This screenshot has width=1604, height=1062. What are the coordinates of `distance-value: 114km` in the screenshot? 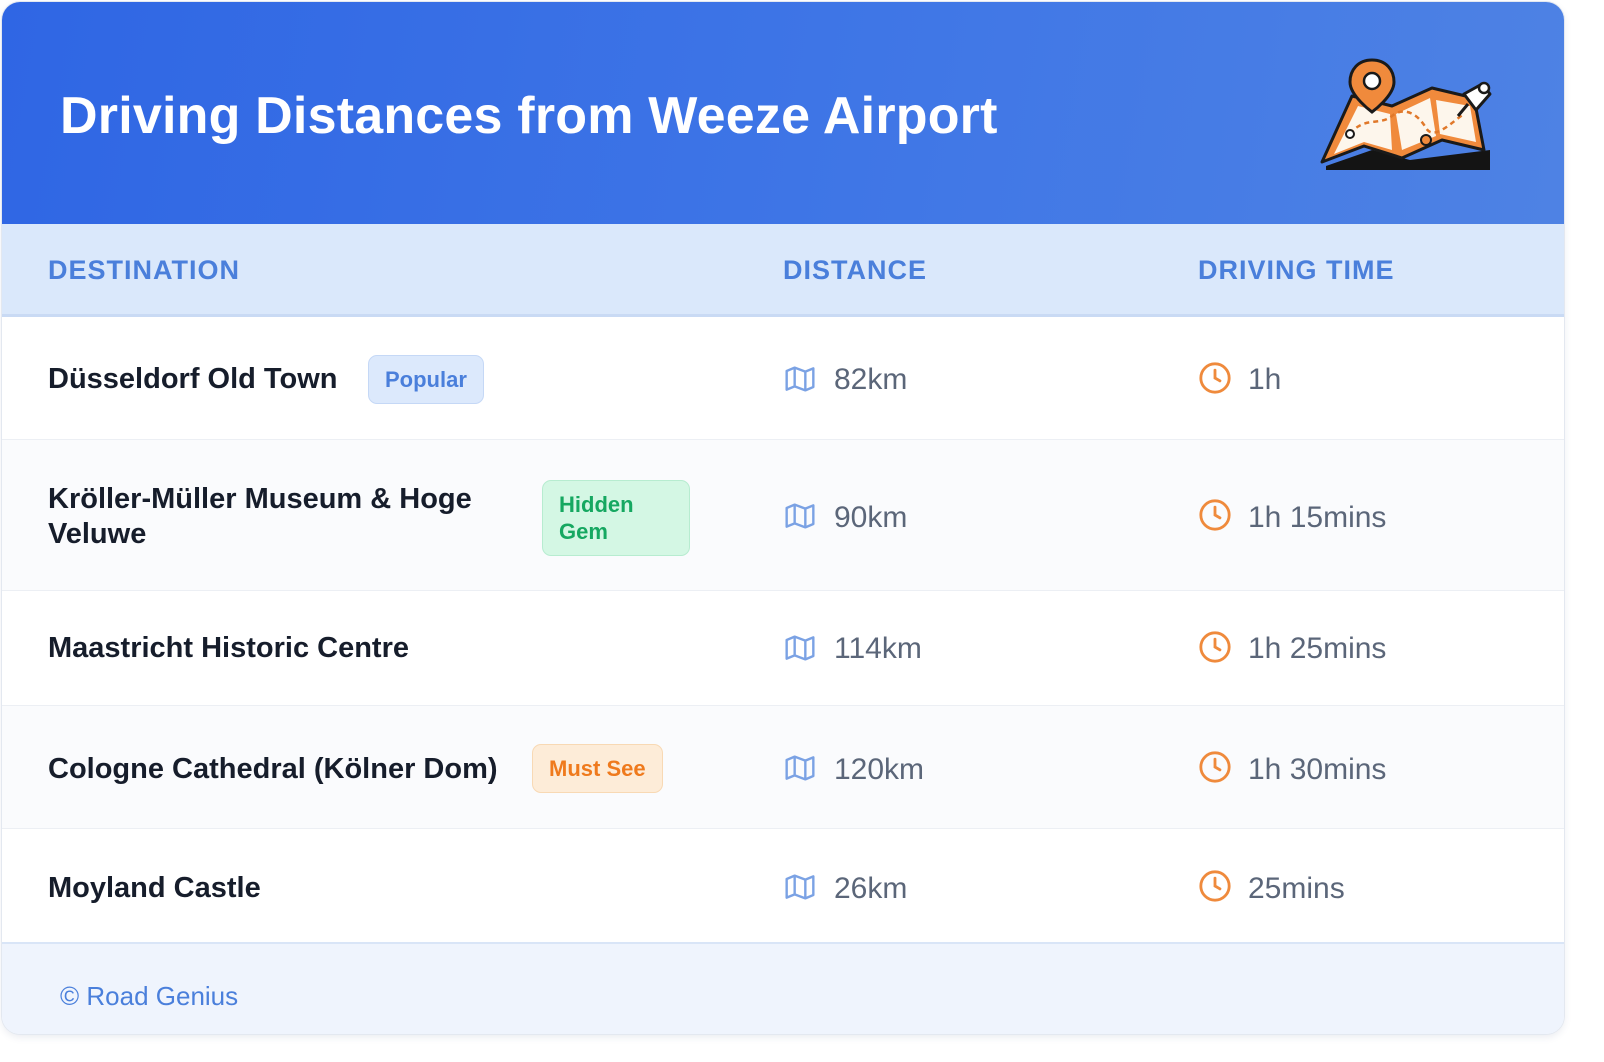 It's located at (878, 648).